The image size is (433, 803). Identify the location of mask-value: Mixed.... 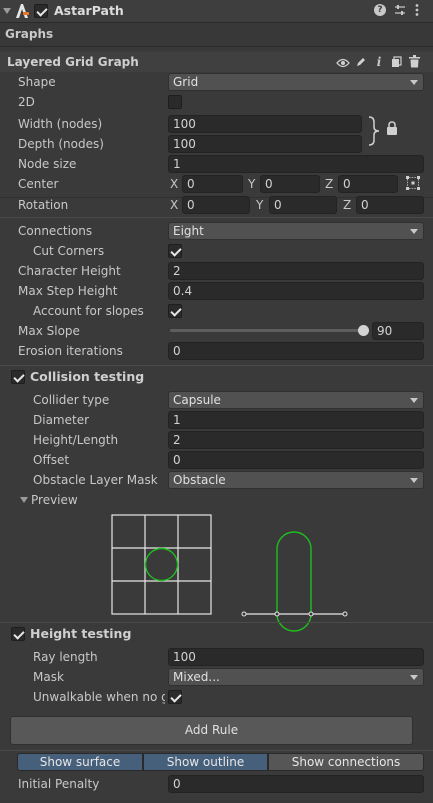
(196, 677).